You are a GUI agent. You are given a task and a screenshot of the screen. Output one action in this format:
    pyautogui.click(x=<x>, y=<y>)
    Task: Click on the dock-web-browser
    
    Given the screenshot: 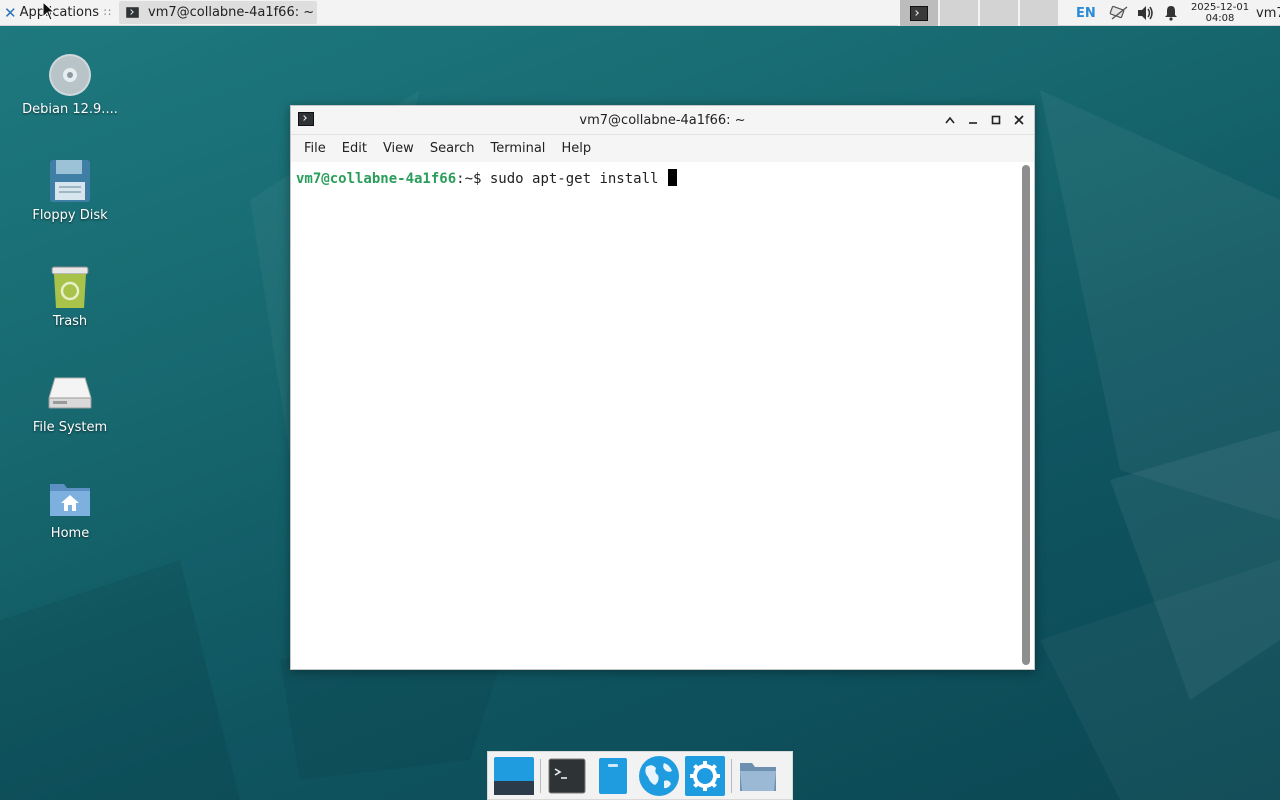 What is the action you would take?
    pyautogui.click(x=659, y=776)
    